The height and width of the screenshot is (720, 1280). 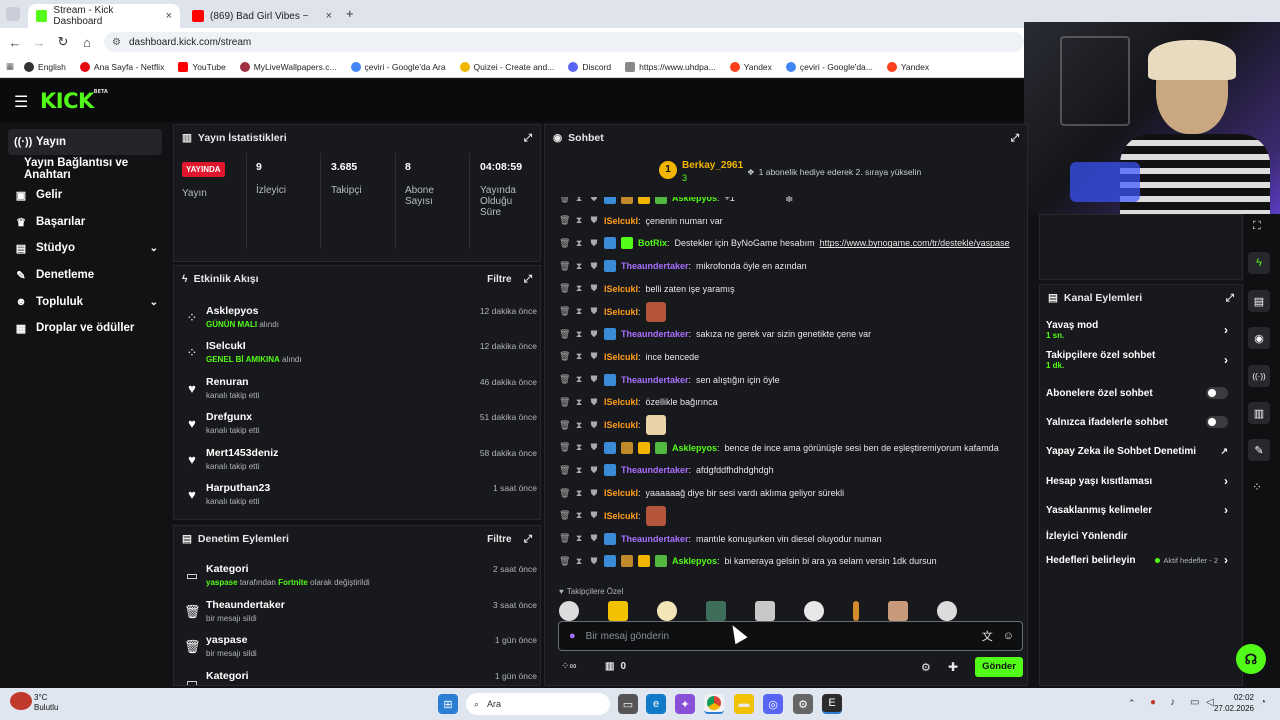 What do you see at coordinates (202, 66) in the screenshot?
I see `bookmark-item: YouTube` at bounding box center [202, 66].